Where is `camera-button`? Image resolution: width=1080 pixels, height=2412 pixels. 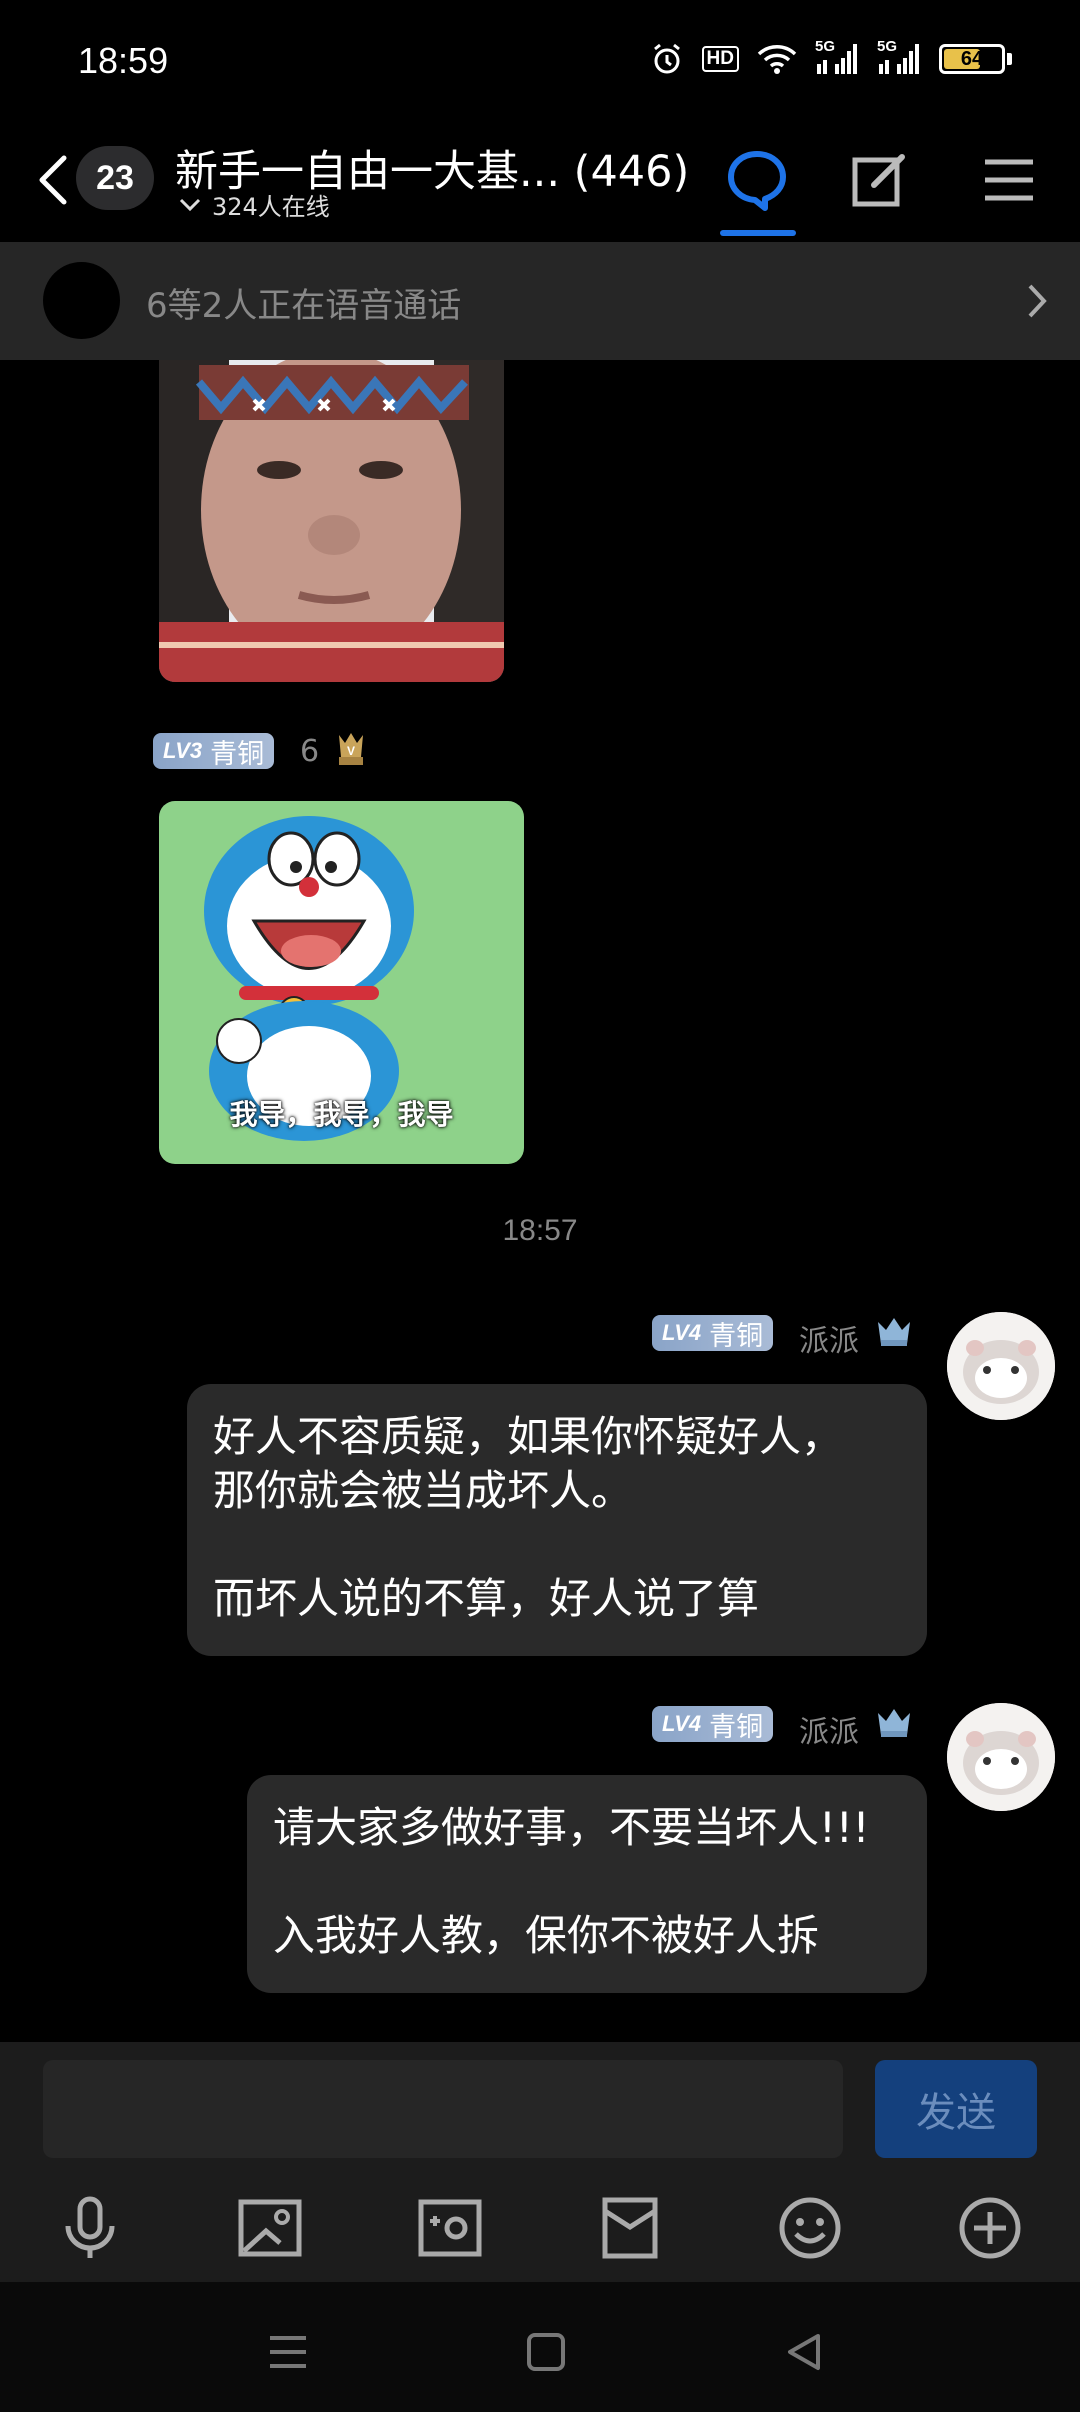
camera-button is located at coordinates (450, 2228).